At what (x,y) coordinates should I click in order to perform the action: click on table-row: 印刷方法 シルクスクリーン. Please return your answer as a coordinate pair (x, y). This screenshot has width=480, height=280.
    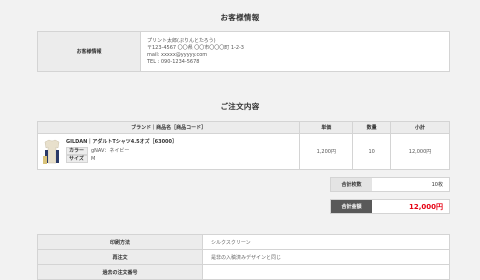
    Looking at the image, I should click on (243, 242).